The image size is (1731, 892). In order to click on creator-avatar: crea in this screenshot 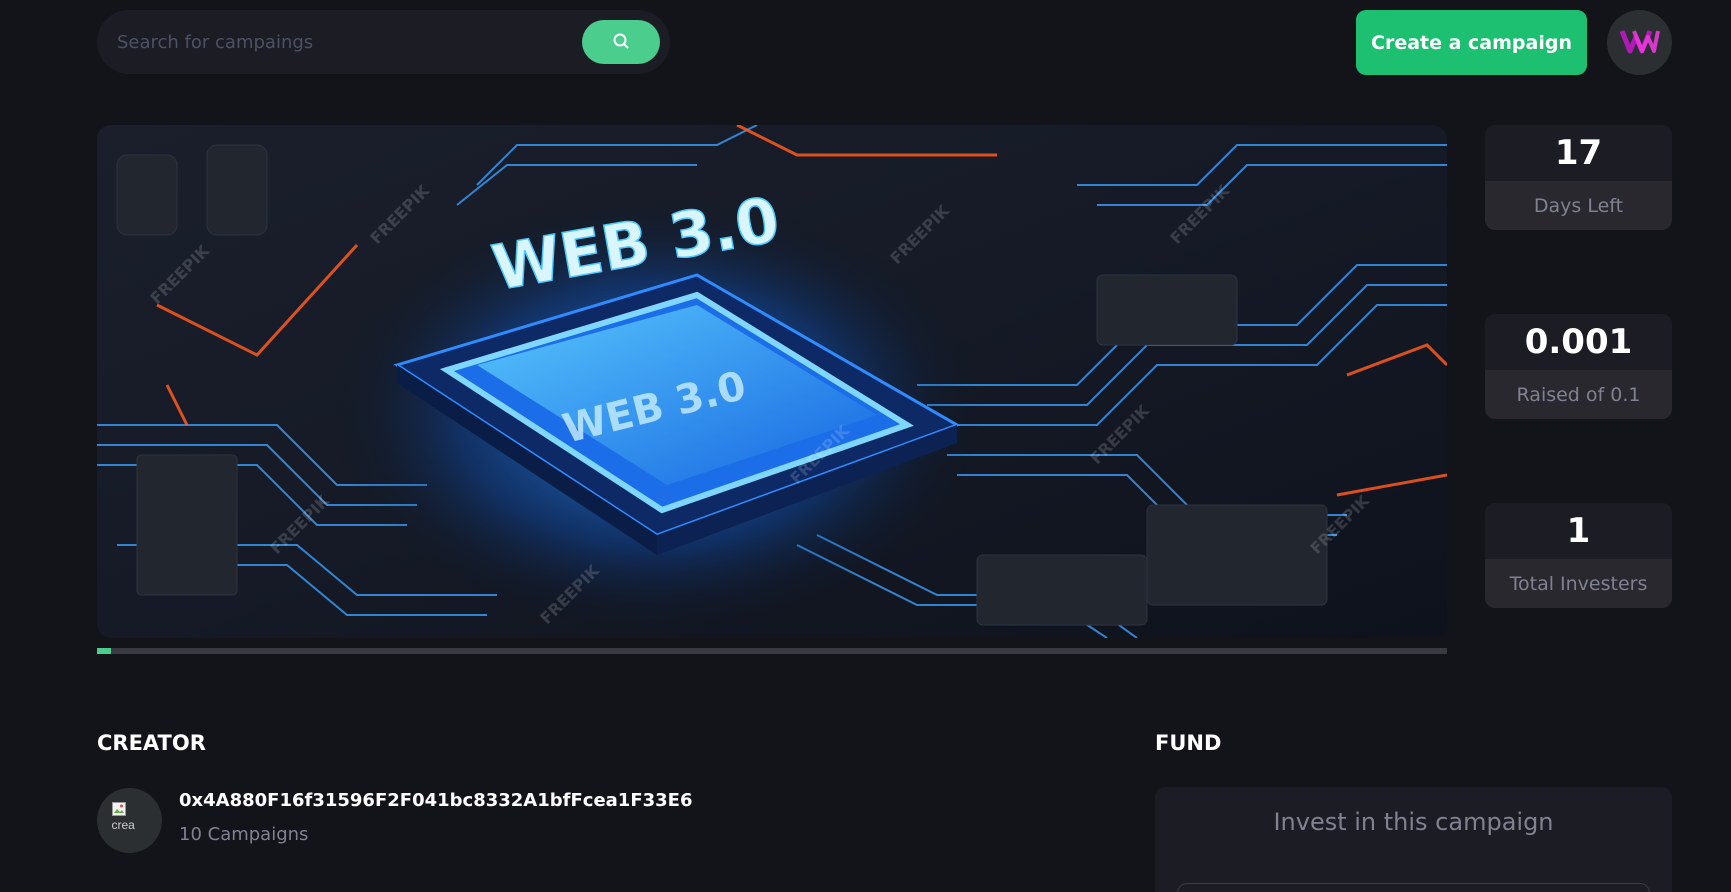, I will do `click(129, 820)`.